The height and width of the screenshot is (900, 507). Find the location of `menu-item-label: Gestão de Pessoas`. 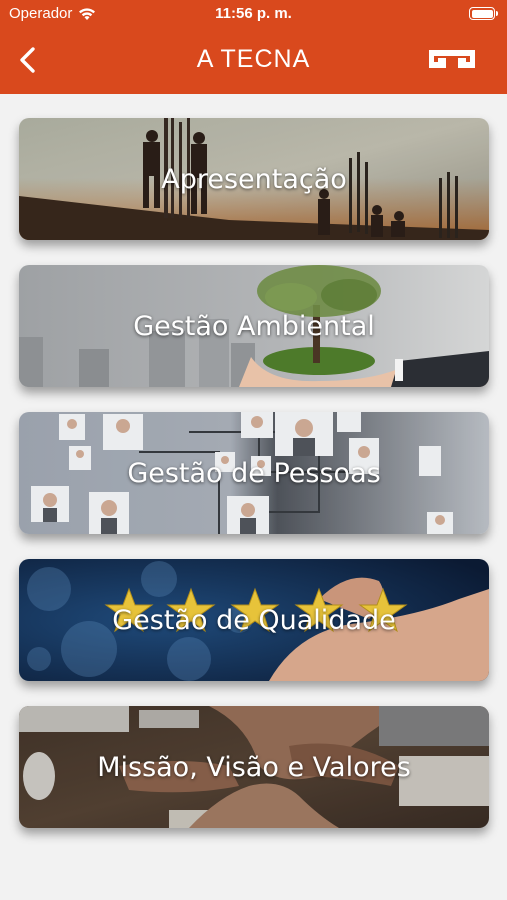

menu-item-label: Gestão de Pessoas is located at coordinates (254, 473).